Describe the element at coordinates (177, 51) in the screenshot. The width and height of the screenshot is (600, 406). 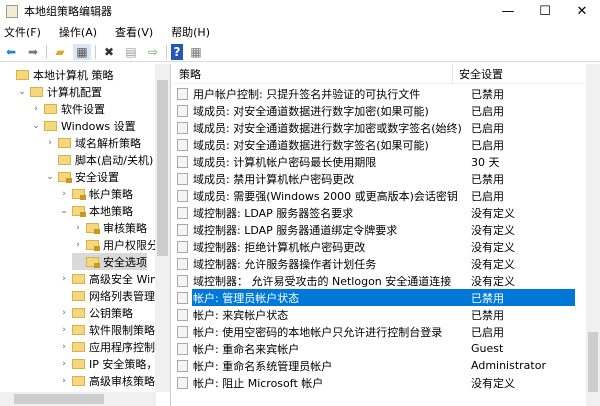
I see `help-icon: ?` at that location.